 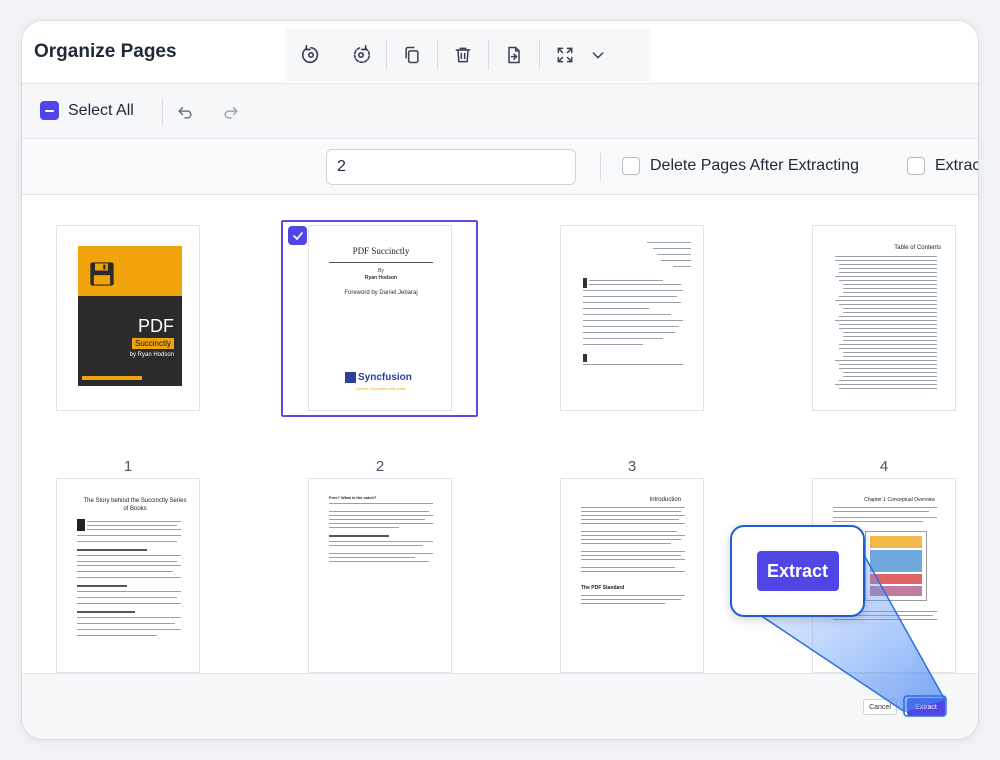 What do you see at coordinates (361, 55) in the screenshot?
I see `rotate-right-button` at bounding box center [361, 55].